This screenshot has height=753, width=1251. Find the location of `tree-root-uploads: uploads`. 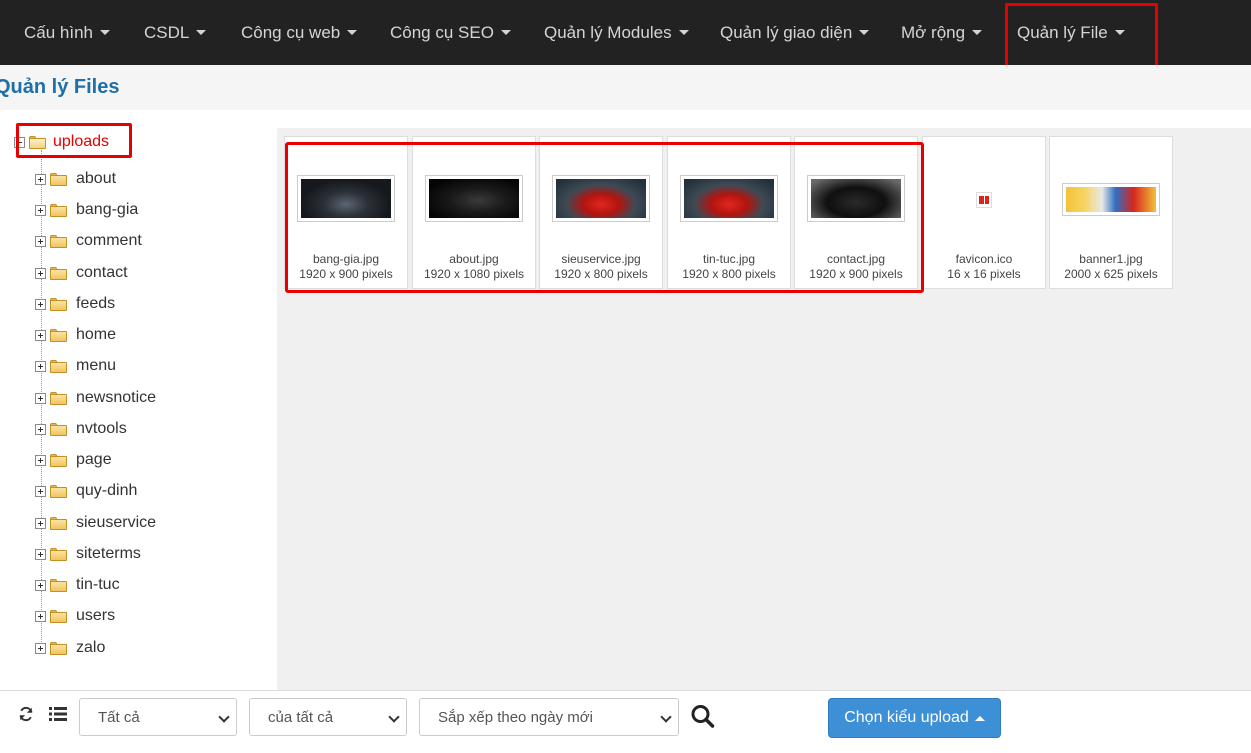

tree-root-uploads: uploads is located at coordinates (61, 142).